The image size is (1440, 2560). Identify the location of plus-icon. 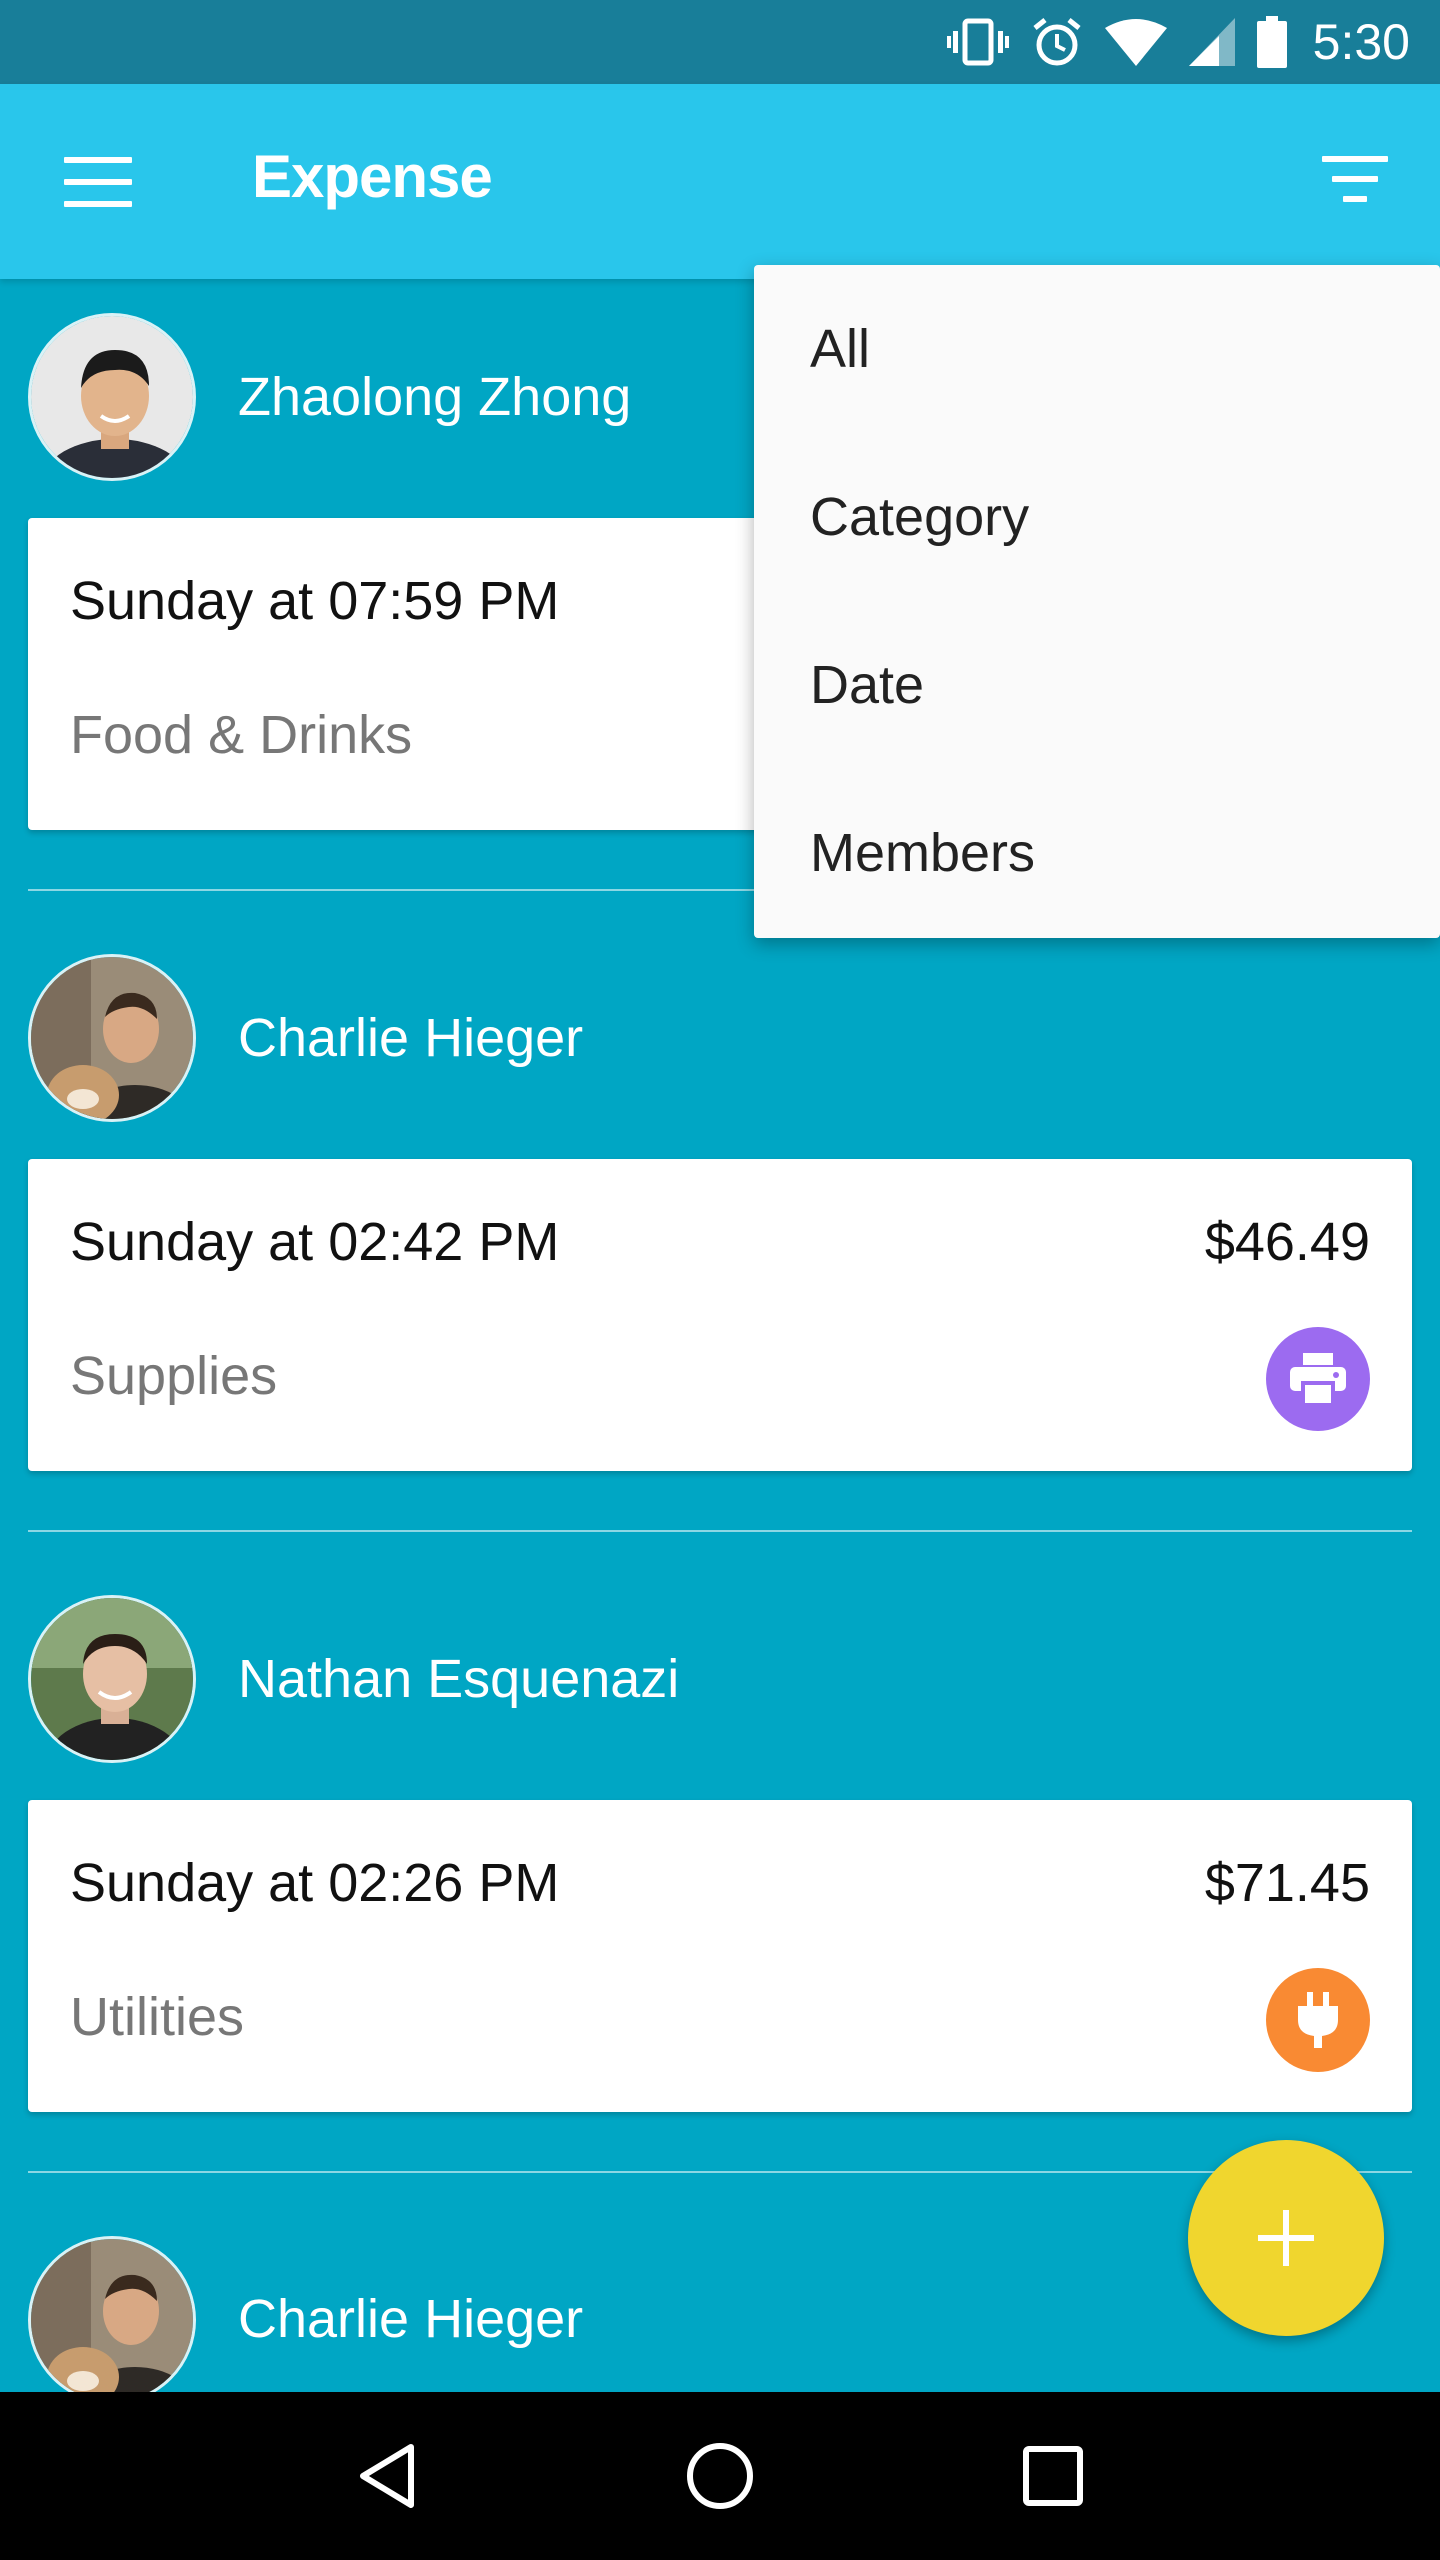
(1286, 2238).